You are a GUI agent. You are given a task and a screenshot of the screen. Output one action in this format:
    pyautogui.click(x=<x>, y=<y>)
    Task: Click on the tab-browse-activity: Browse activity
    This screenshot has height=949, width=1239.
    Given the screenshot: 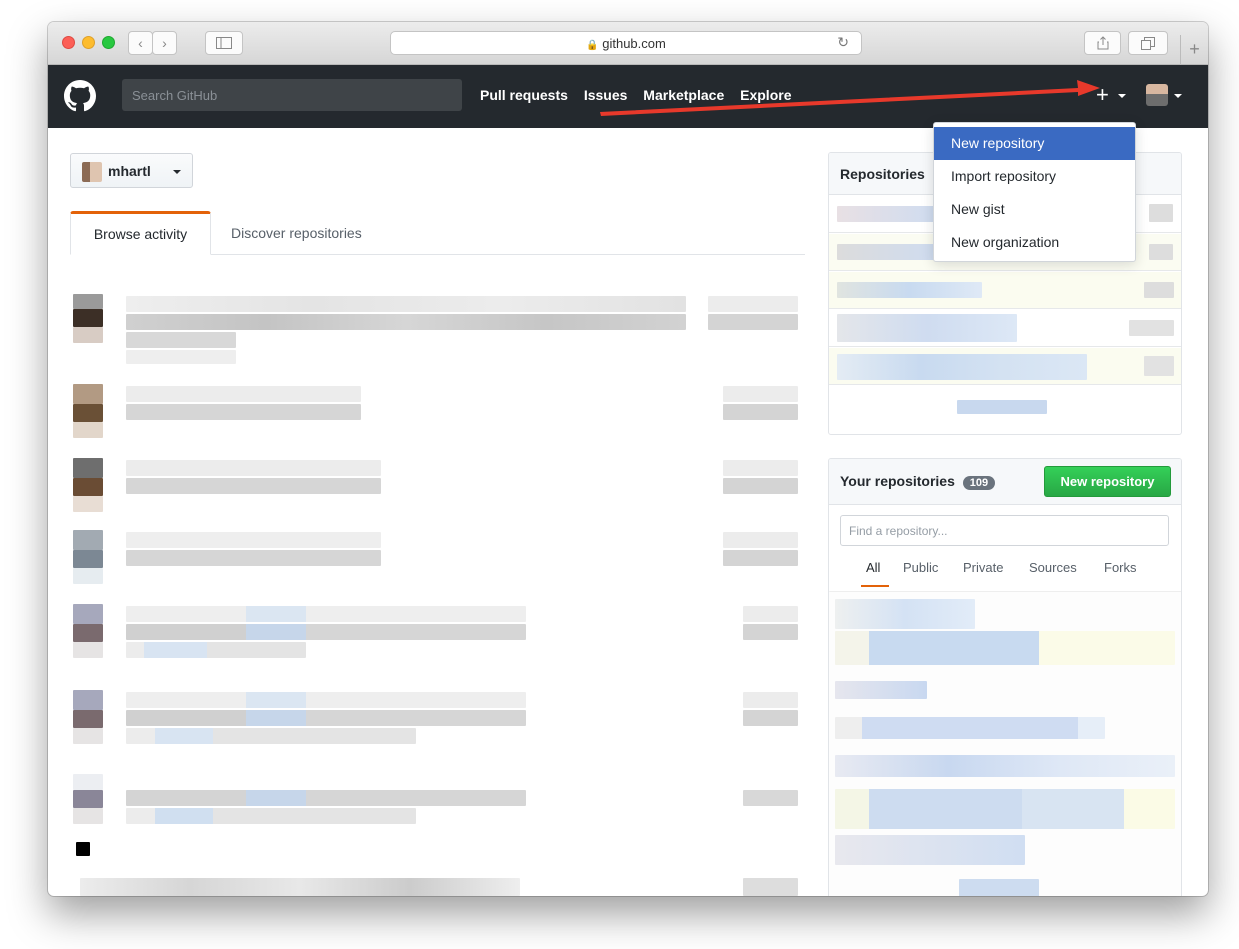 What is the action you would take?
    pyautogui.click(x=140, y=233)
    